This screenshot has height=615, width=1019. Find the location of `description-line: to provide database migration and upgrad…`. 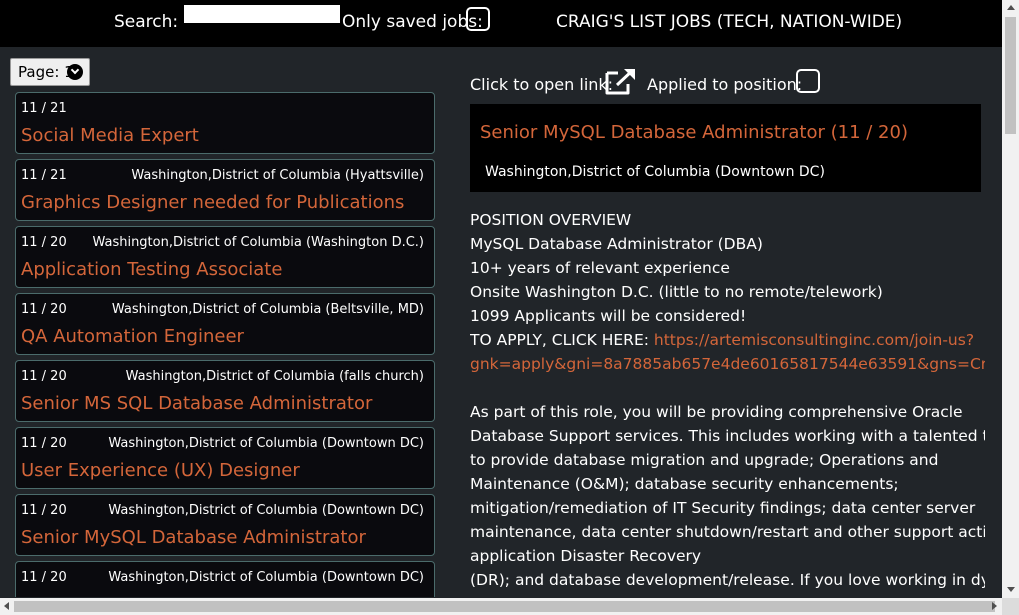

description-line: to provide database migration and upgrad… is located at coordinates (704, 460).